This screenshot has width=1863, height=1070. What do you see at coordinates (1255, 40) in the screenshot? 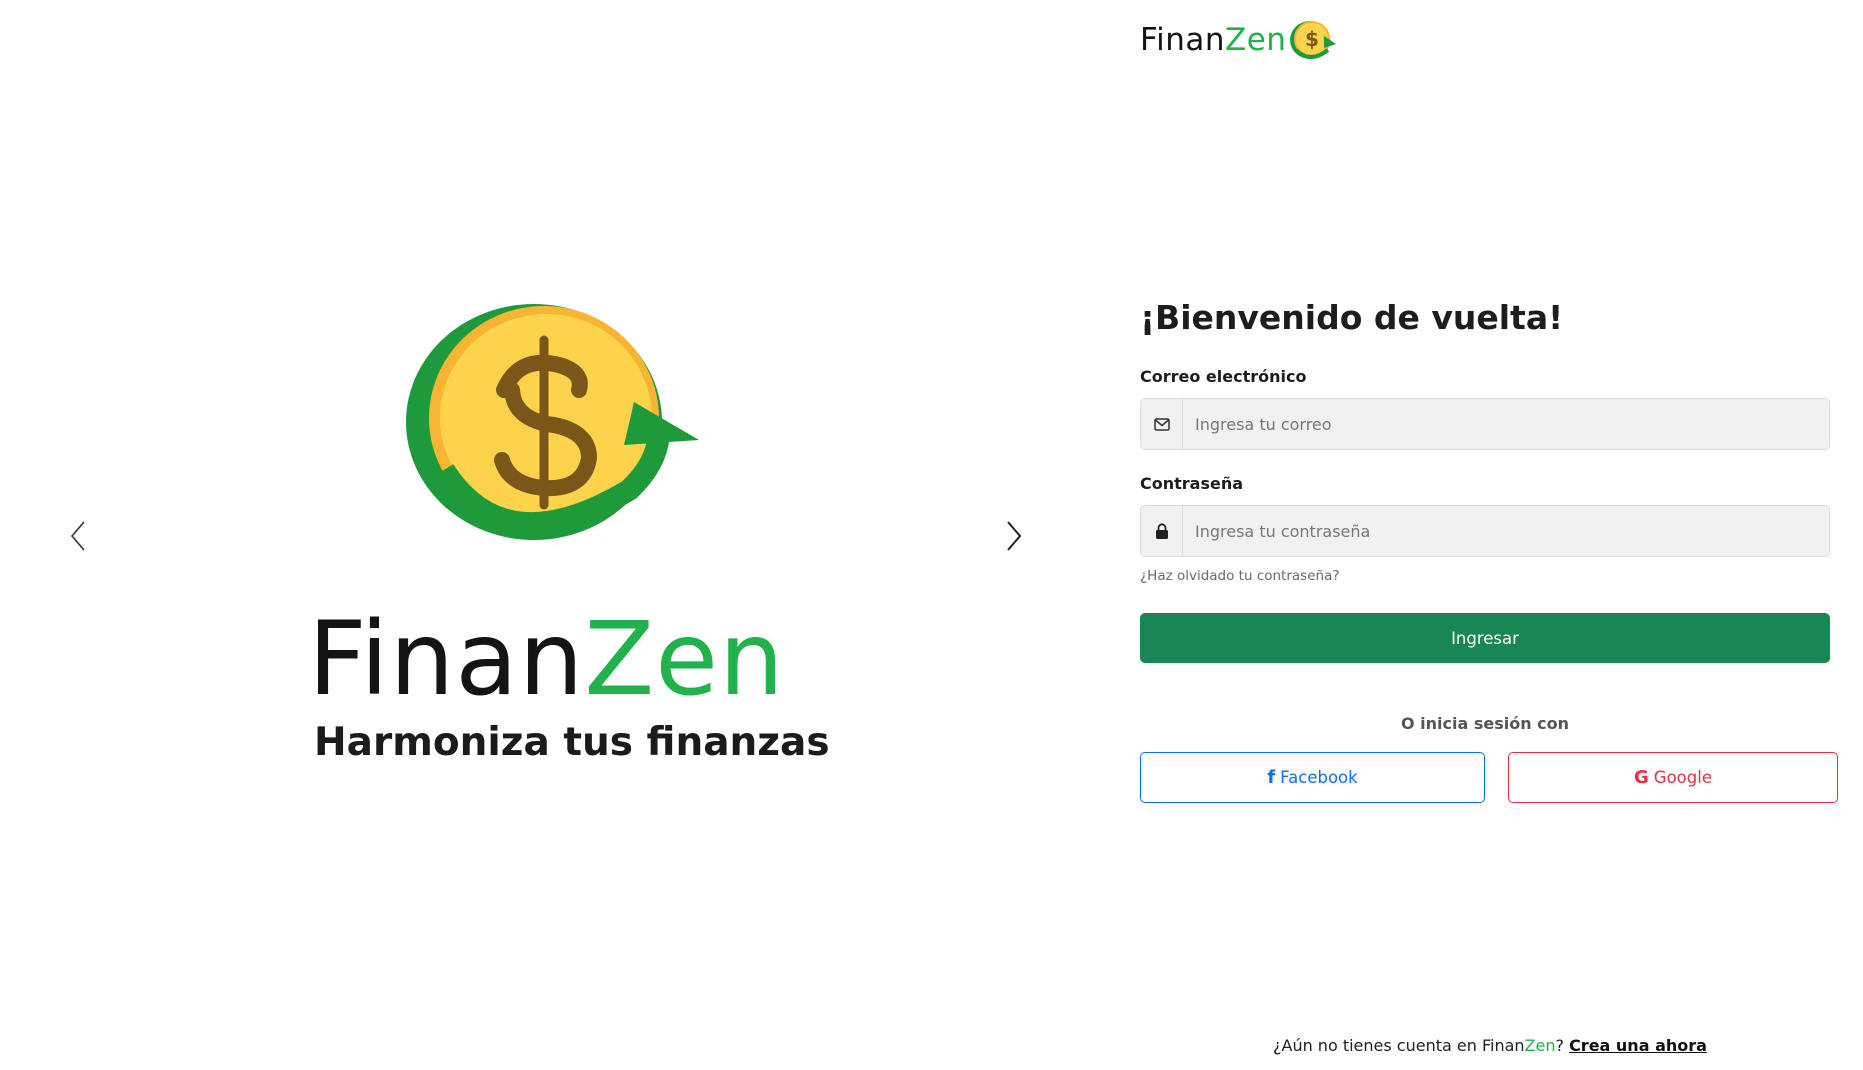
I see `header-brand-zen: Zen` at bounding box center [1255, 40].